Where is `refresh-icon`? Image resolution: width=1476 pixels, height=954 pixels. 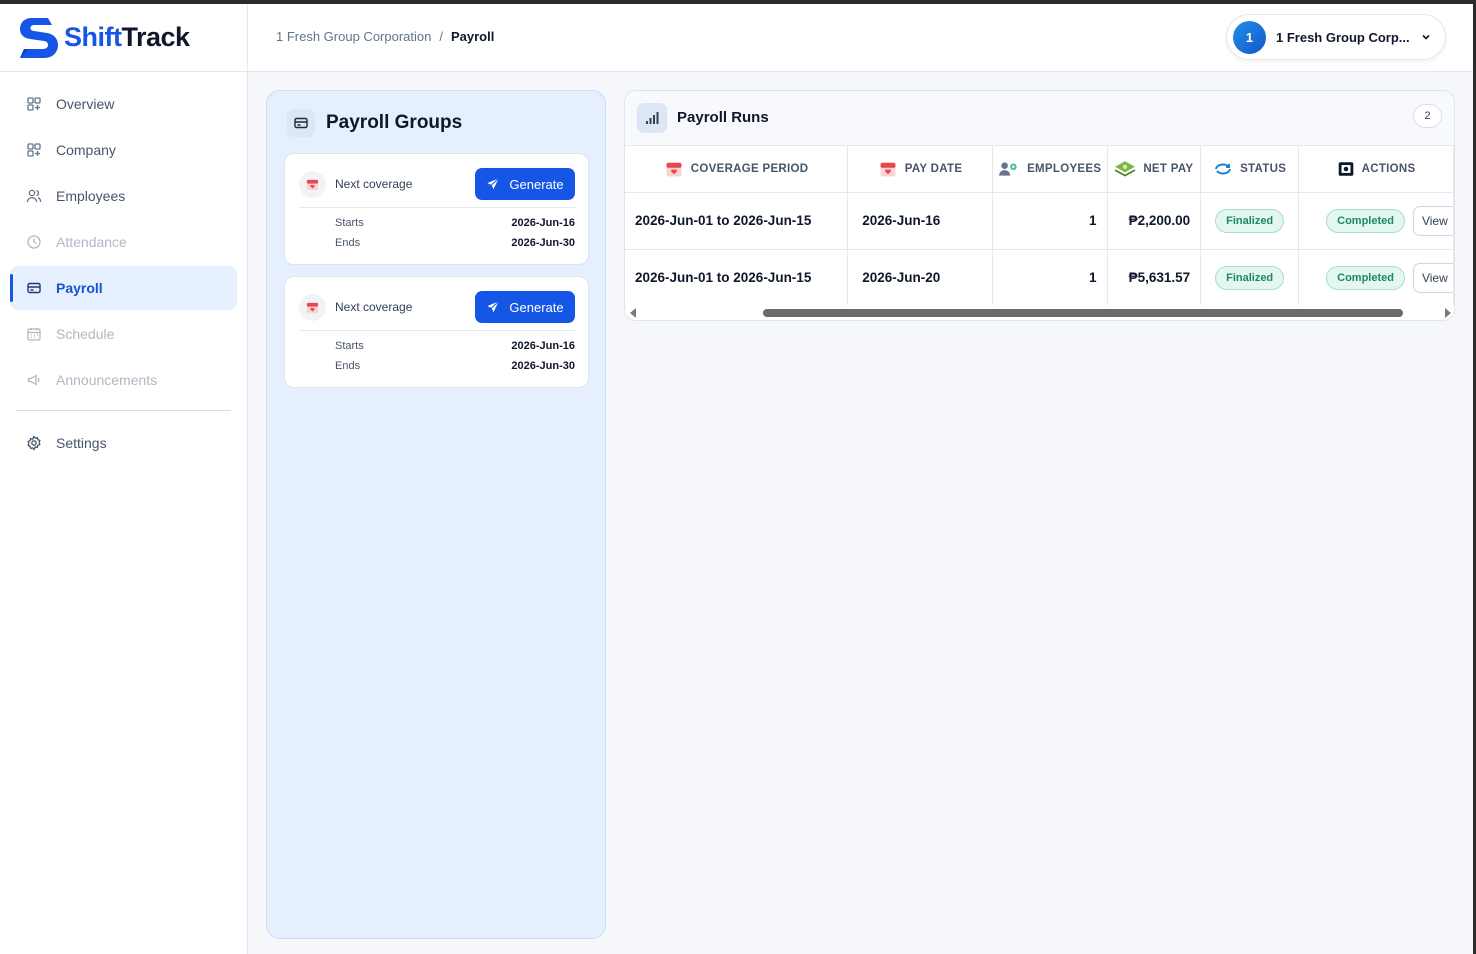 refresh-icon is located at coordinates (1223, 169).